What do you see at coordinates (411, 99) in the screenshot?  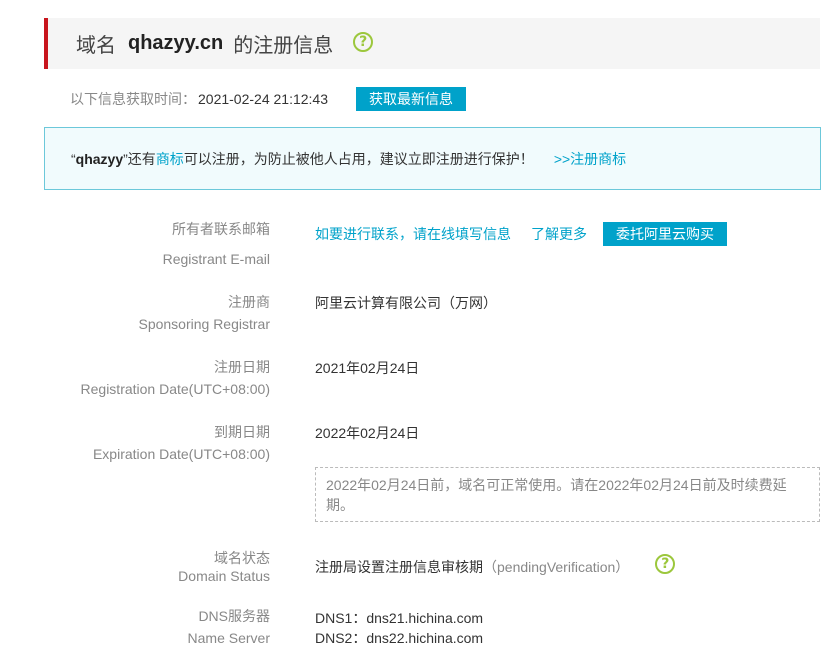 I see `refresh-info-button: 获取最新信息` at bounding box center [411, 99].